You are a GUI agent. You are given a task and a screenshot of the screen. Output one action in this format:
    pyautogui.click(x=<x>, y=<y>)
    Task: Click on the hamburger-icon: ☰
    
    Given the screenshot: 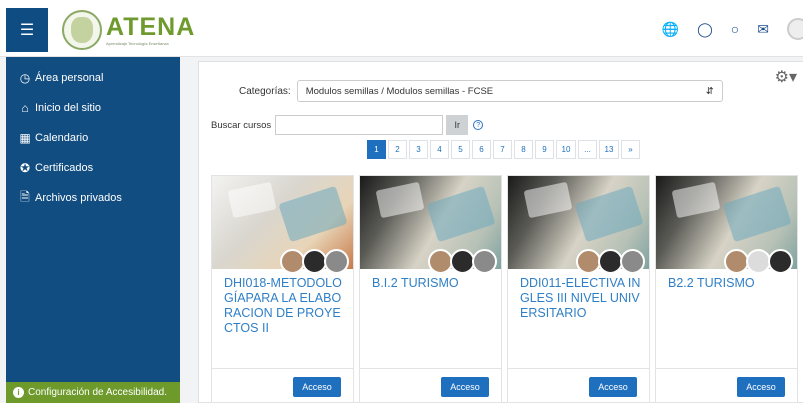 What is the action you would take?
    pyautogui.click(x=27, y=30)
    